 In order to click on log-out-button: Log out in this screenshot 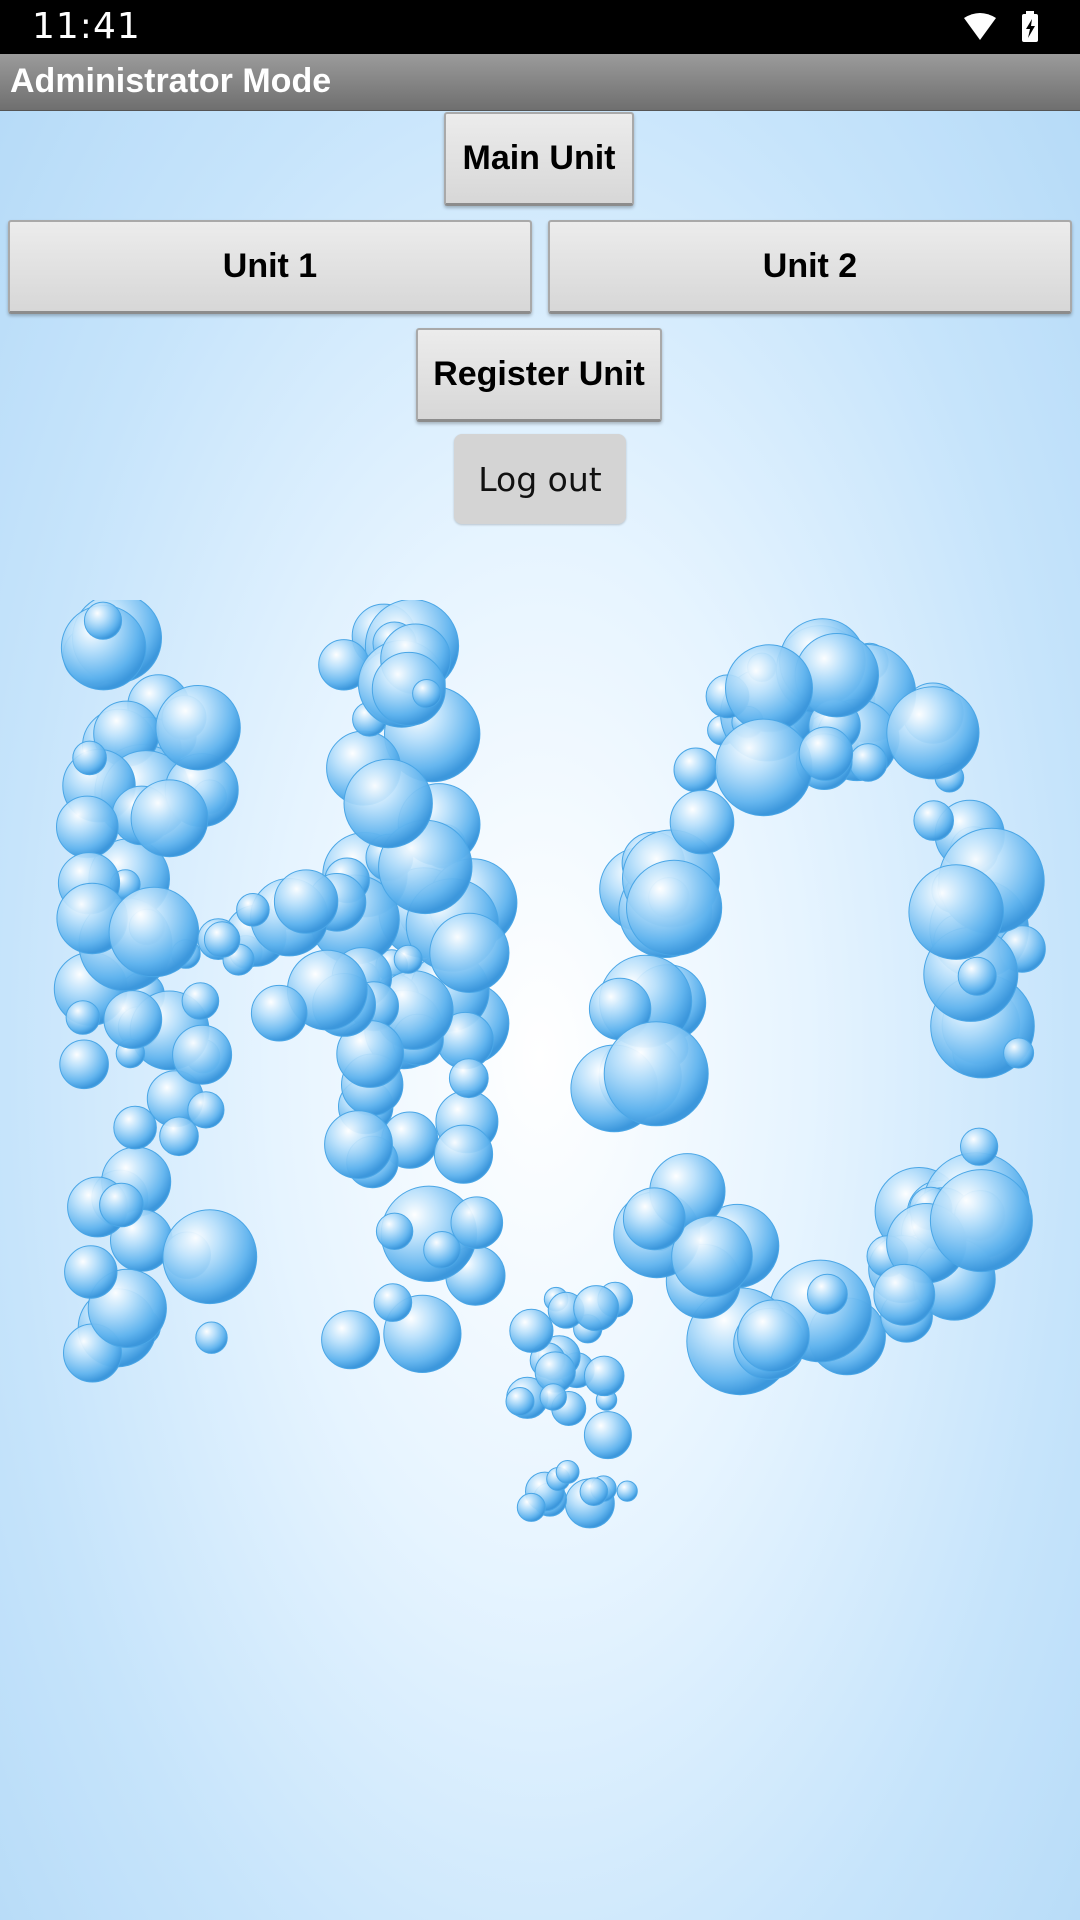, I will do `click(540, 479)`.